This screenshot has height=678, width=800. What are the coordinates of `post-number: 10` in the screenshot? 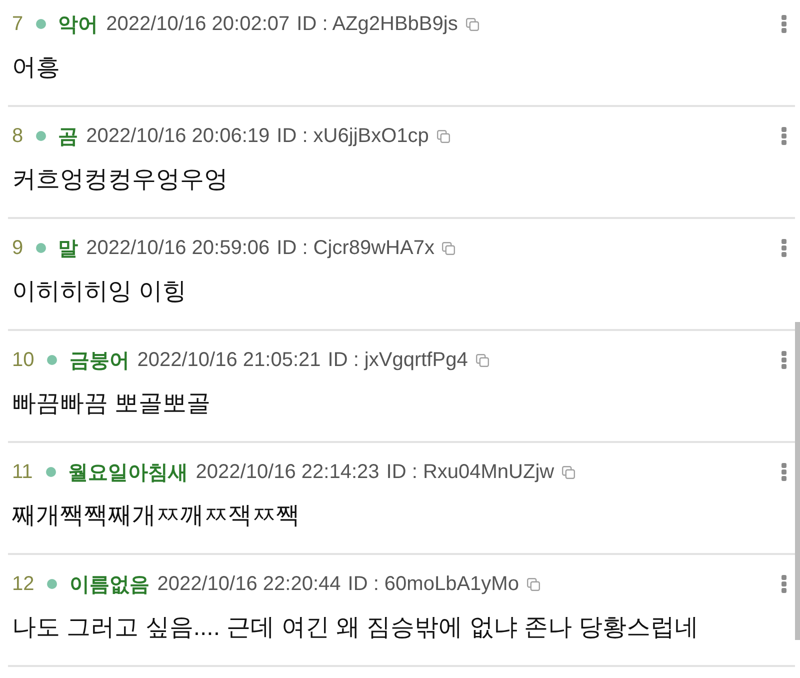 It's located at (23, 360).